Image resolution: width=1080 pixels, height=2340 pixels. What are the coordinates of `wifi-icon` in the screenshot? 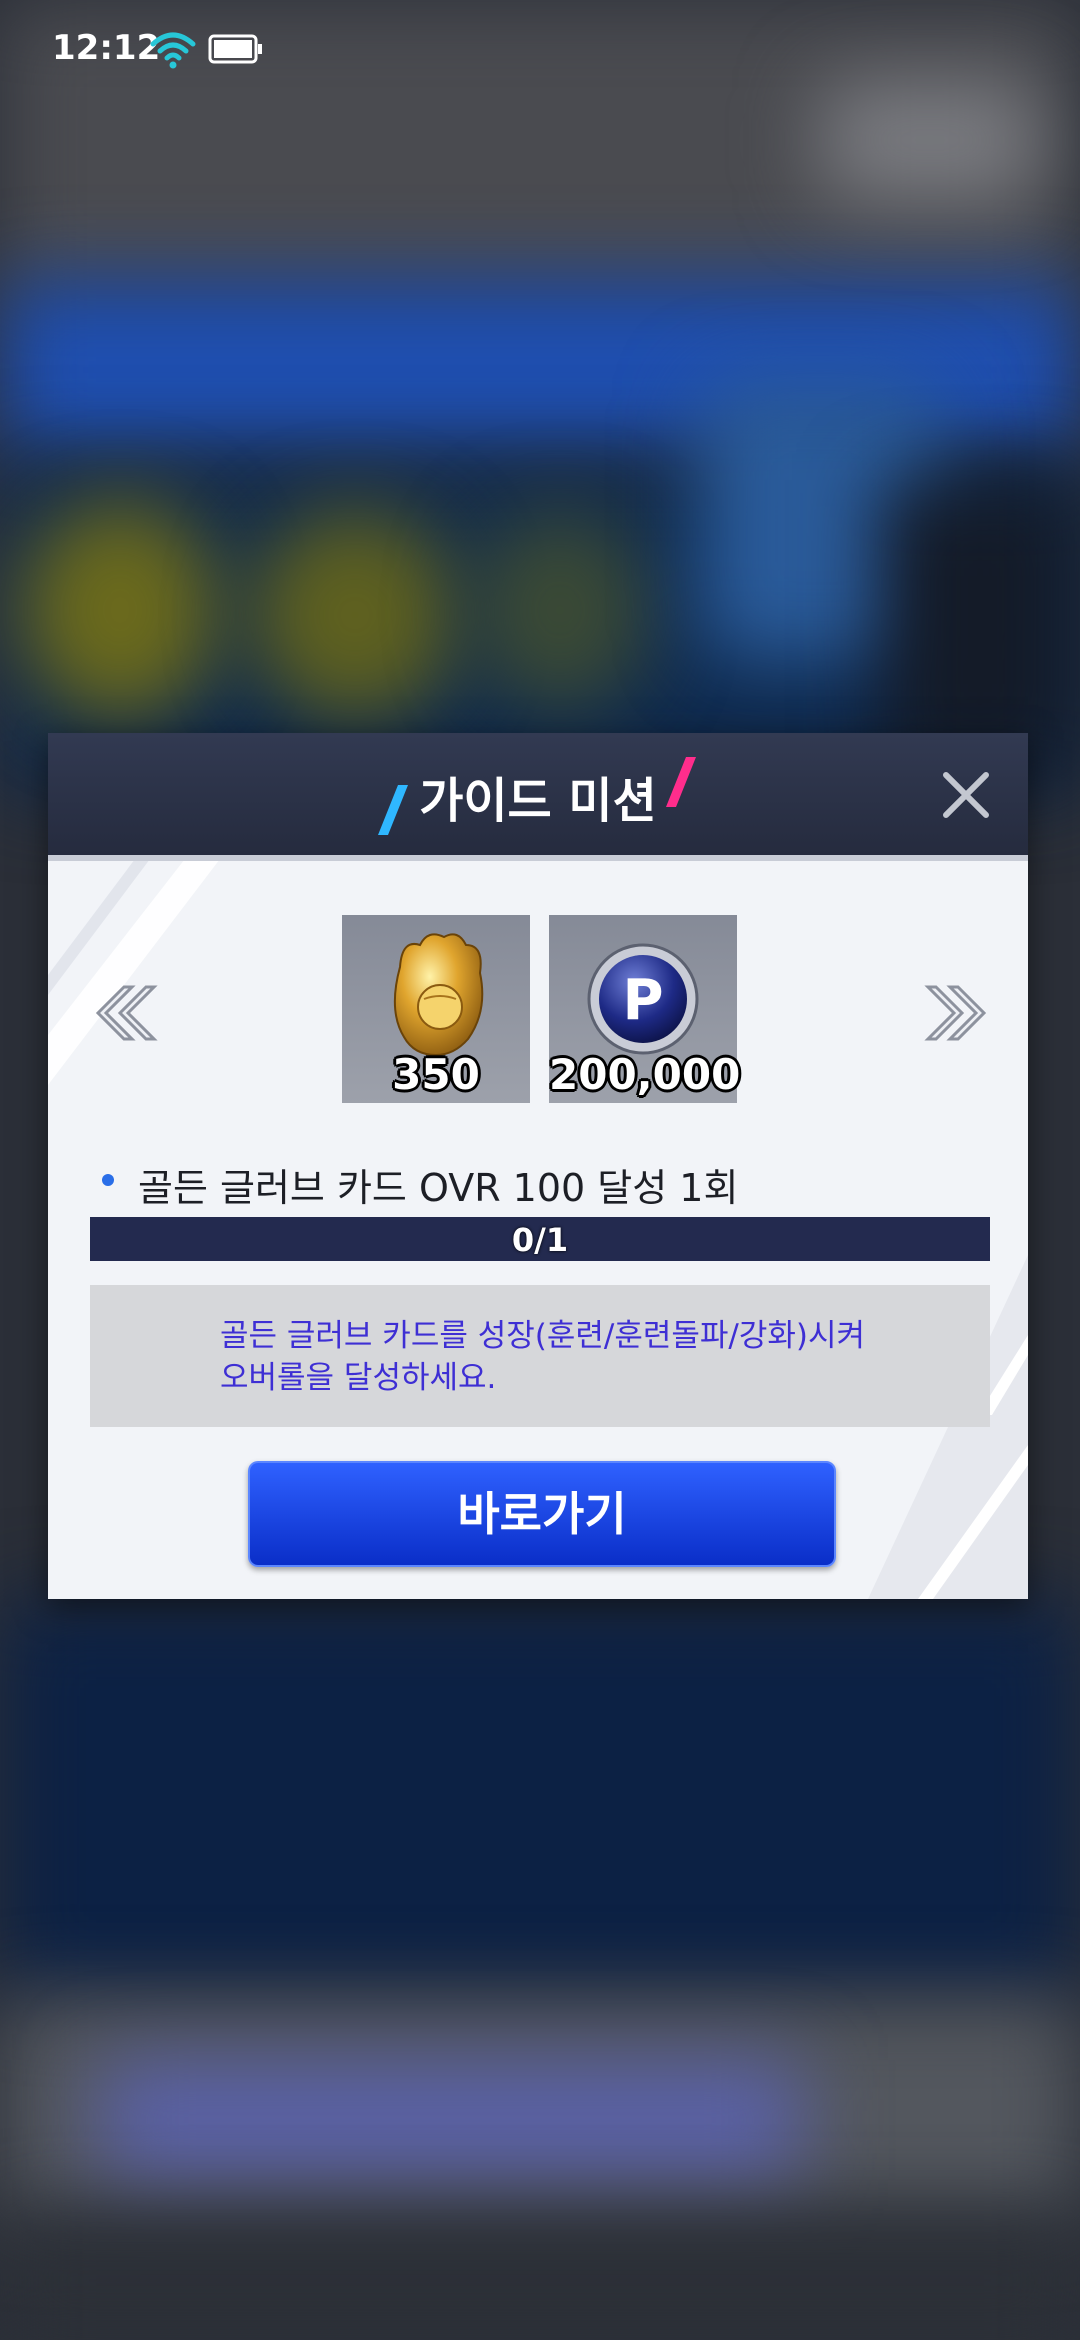 It's located at (173, 50).